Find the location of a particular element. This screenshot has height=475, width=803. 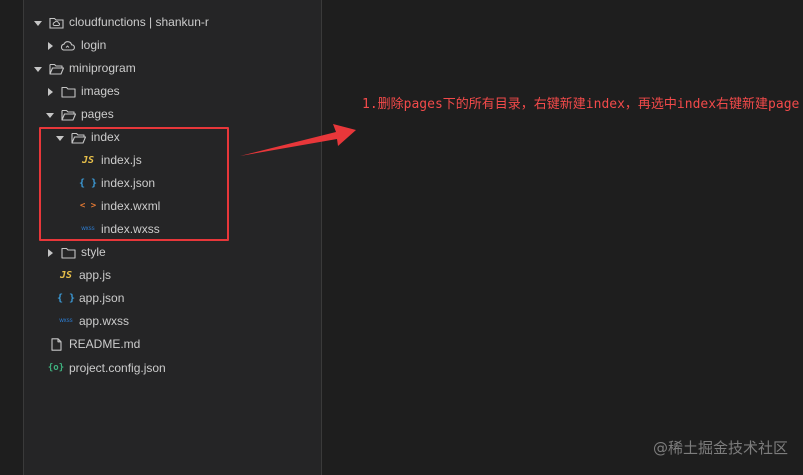

tree-item-label: app.json is located at coordinates (102, 298).